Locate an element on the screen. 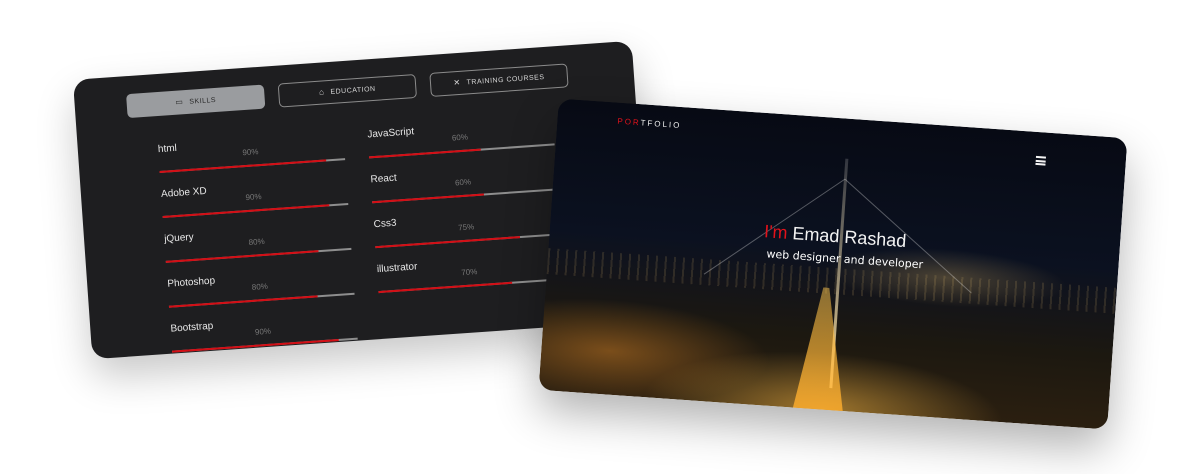 This screenshot has height=474, width=1200. hero-title: I'm Emad Rashad is located at coordinates (835, 236).